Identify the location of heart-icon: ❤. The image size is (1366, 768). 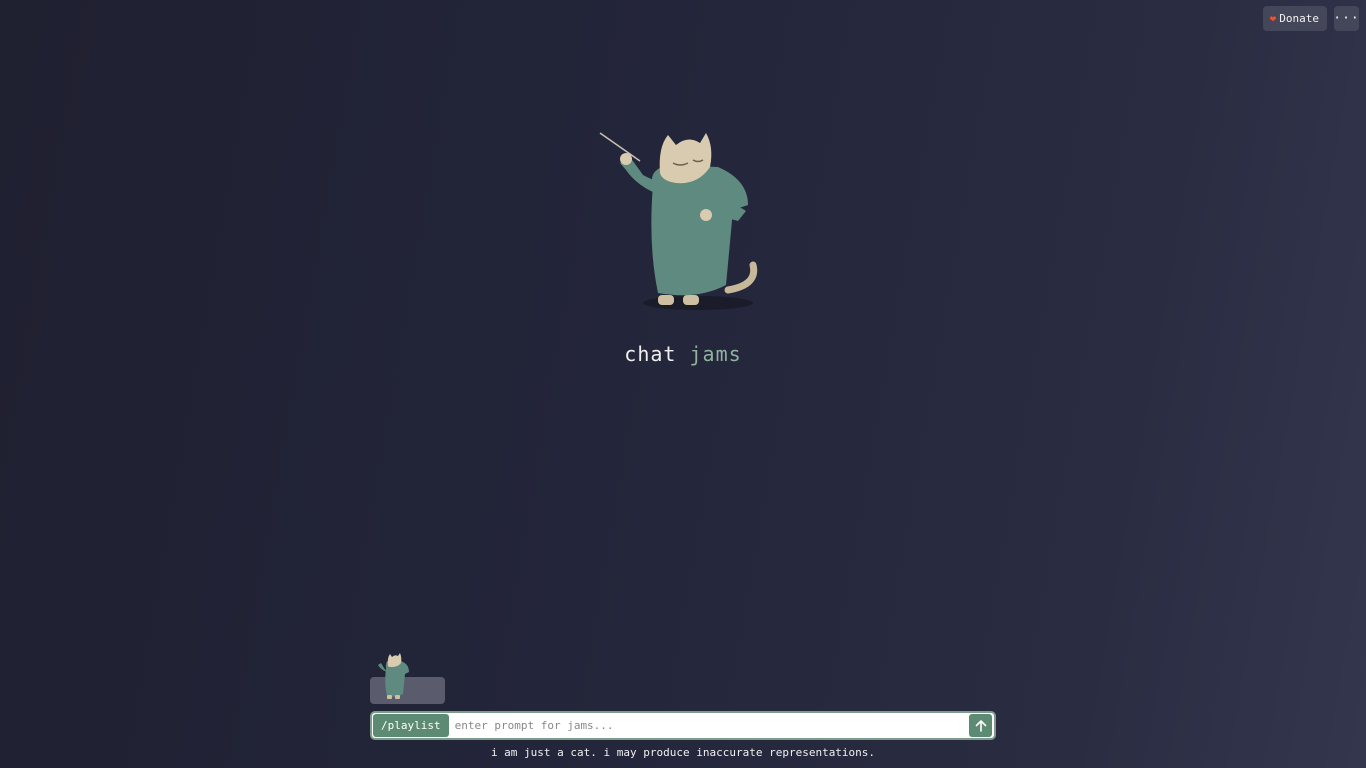
(1273, 18).